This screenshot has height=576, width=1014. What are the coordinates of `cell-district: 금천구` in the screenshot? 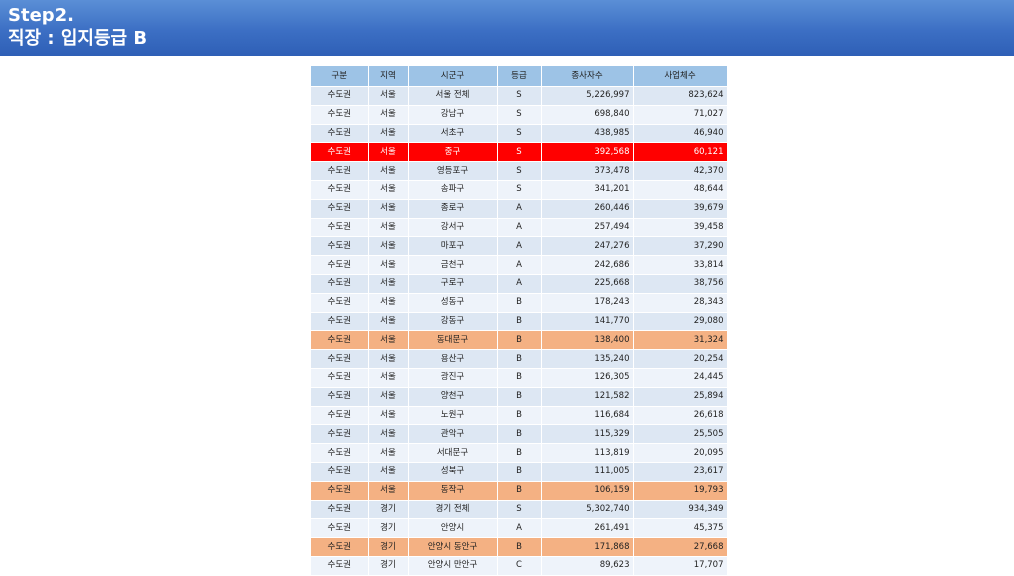 It's located at (453, 265).